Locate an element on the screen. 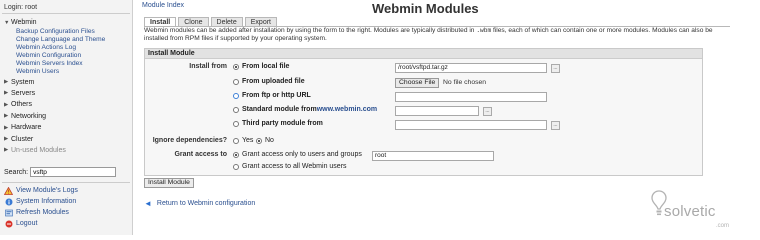  radio-grant-all is located at coordinates (236, 166).